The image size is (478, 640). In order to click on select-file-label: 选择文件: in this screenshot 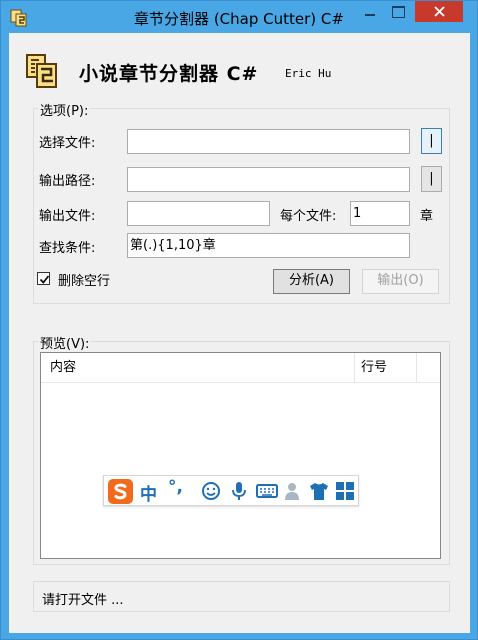, I will do `click(67, 143)`.